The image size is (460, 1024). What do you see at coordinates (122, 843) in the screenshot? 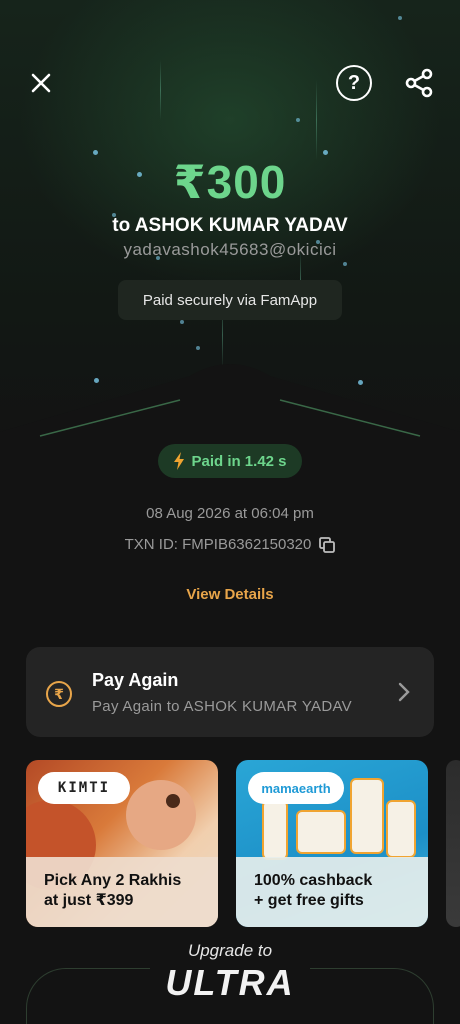
I see `offer-card-kimti: KIMTI Pick Any 2 Rakhis at just ₹399` at bounding box center [122, 843].